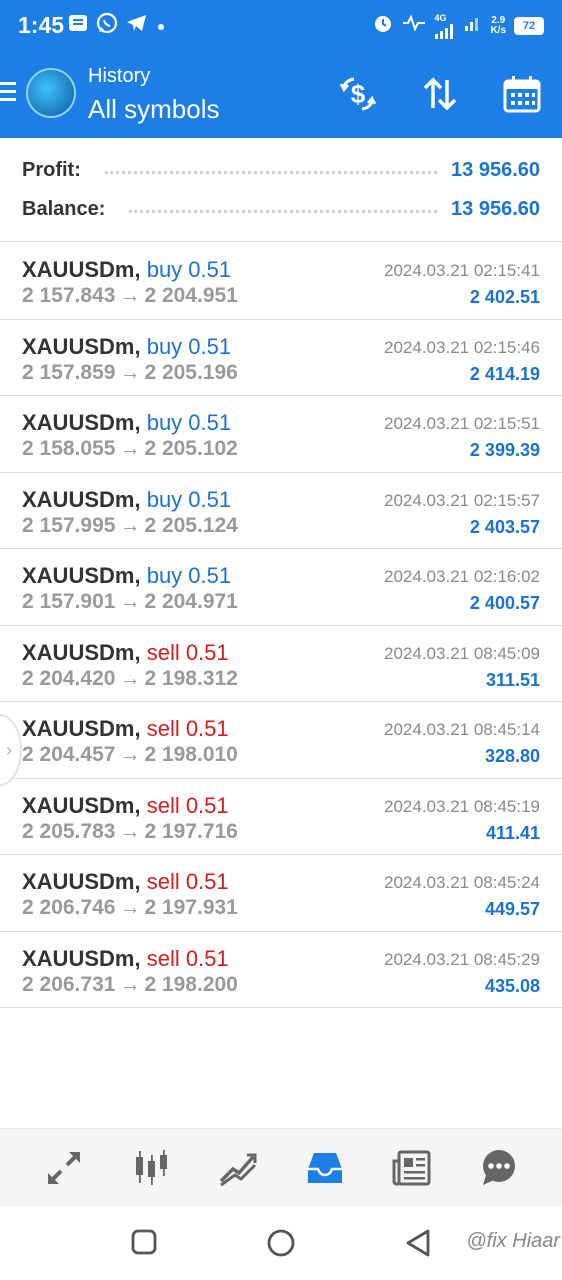 The height and width of the screenshot is (1280, 562). What do you see at coordinates (522, 94) in the screenshot?
I see `calendar-icon` at bounding box center [522, 94].